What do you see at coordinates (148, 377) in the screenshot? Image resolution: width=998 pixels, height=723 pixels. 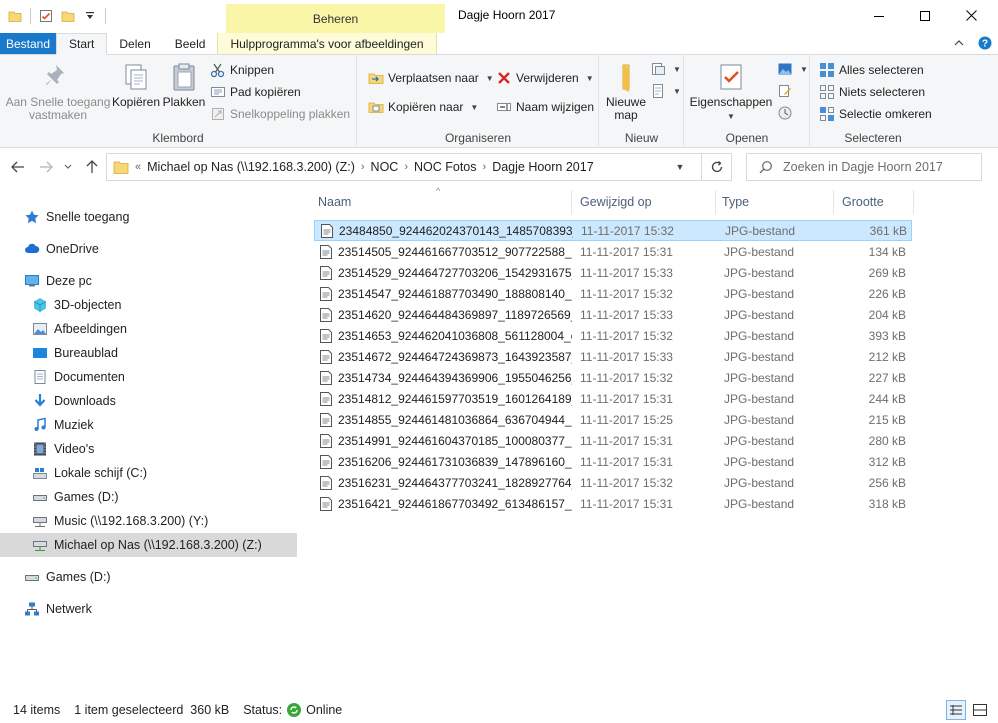 I see `sidebar-item-documents: Documenten` at bounding box center [148, 377].